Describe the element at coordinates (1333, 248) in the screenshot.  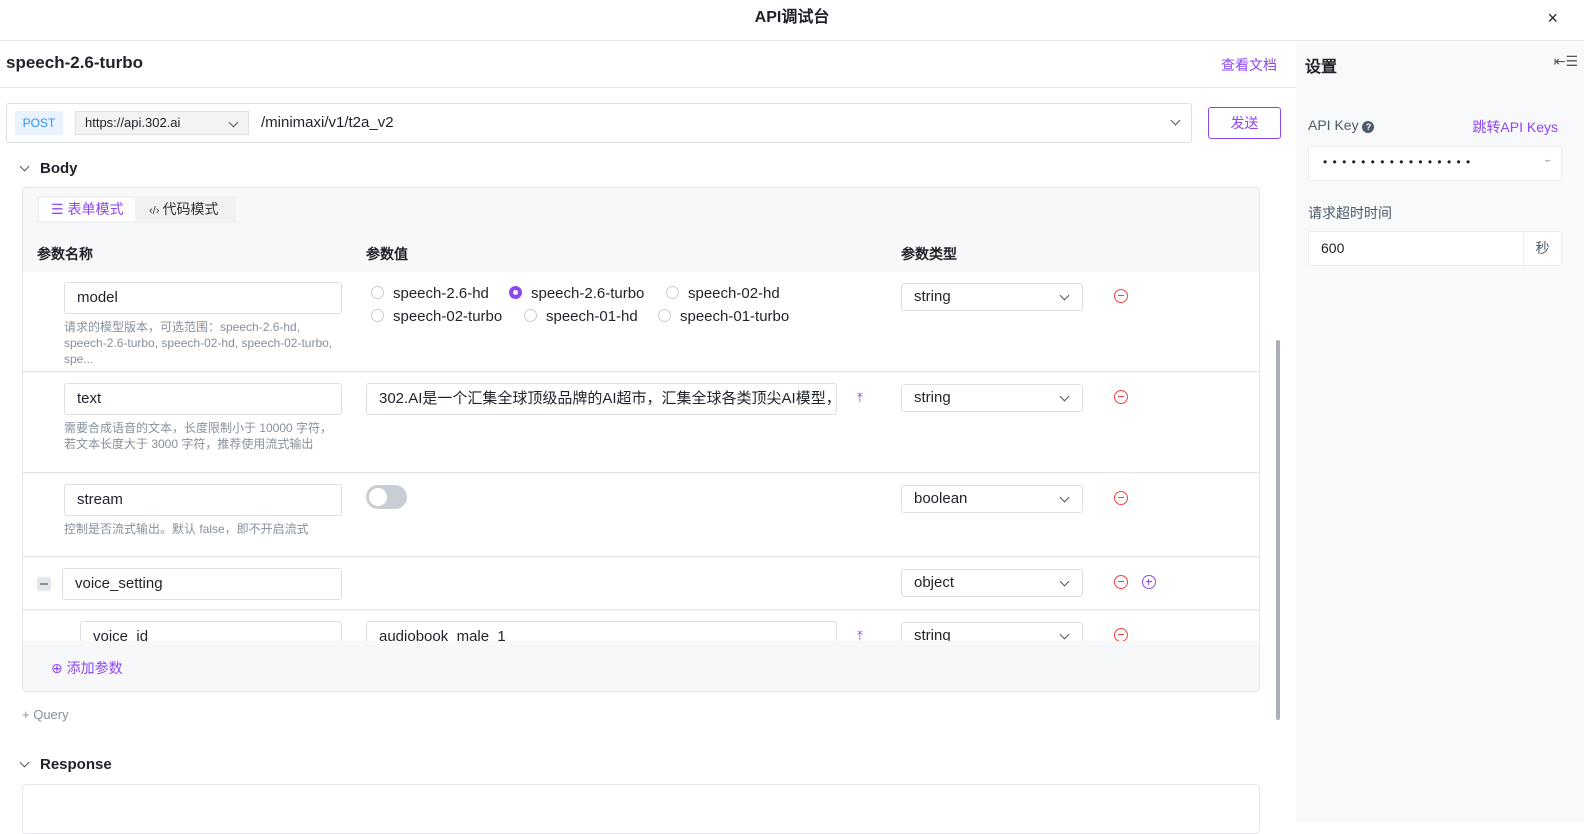
I see `timeout-value: 600` at that location.